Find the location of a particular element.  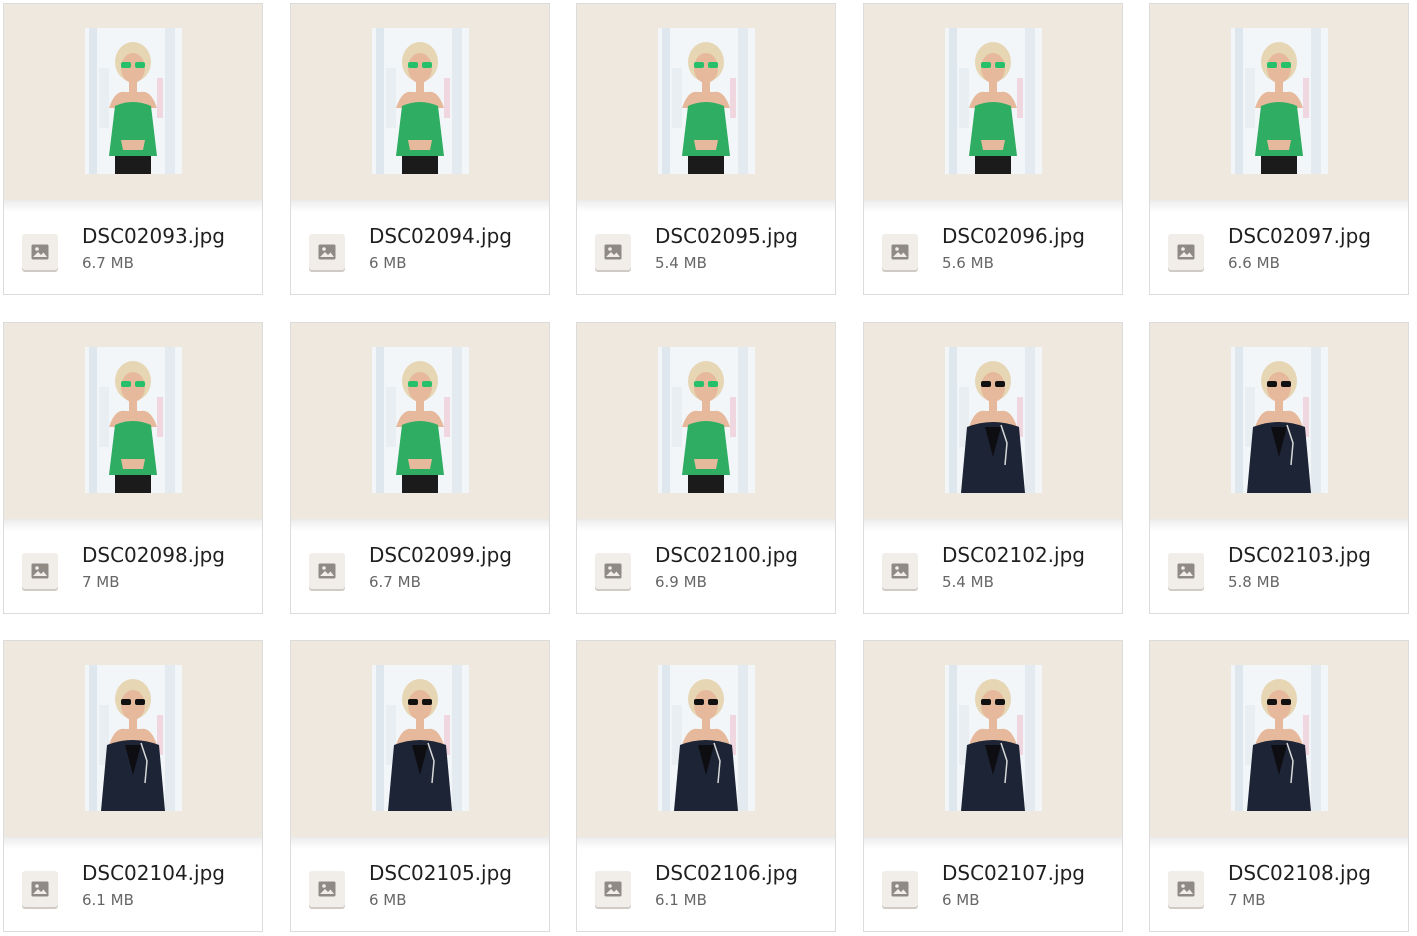

file-card: DSC02105.jpg 6 MB is located at coordinates (420, 786).